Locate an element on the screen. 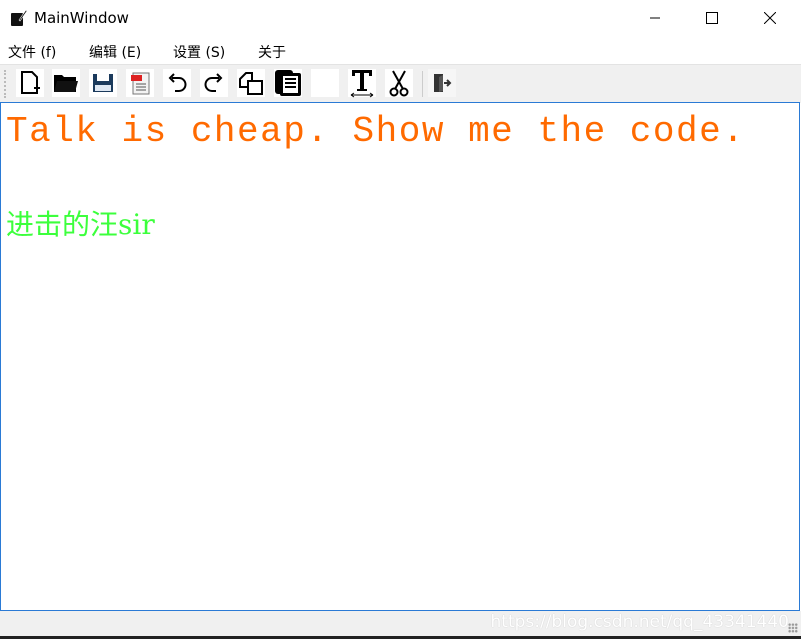 The image size is (801, 639). minimize-button is located at coordinates (655, 18).